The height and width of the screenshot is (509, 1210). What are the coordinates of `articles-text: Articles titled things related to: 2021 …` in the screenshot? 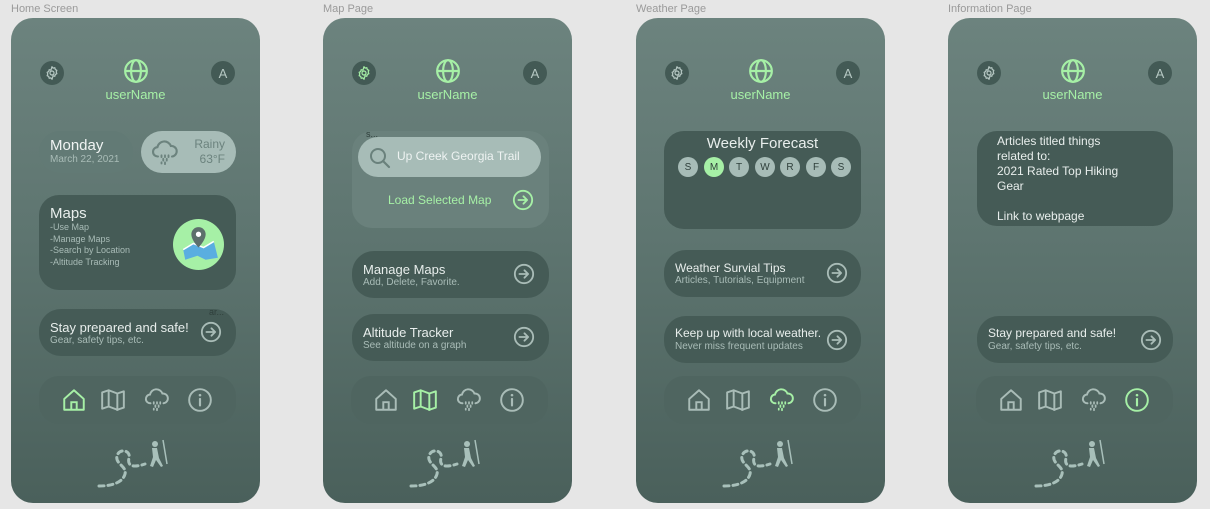 It's located at (1057, 179).